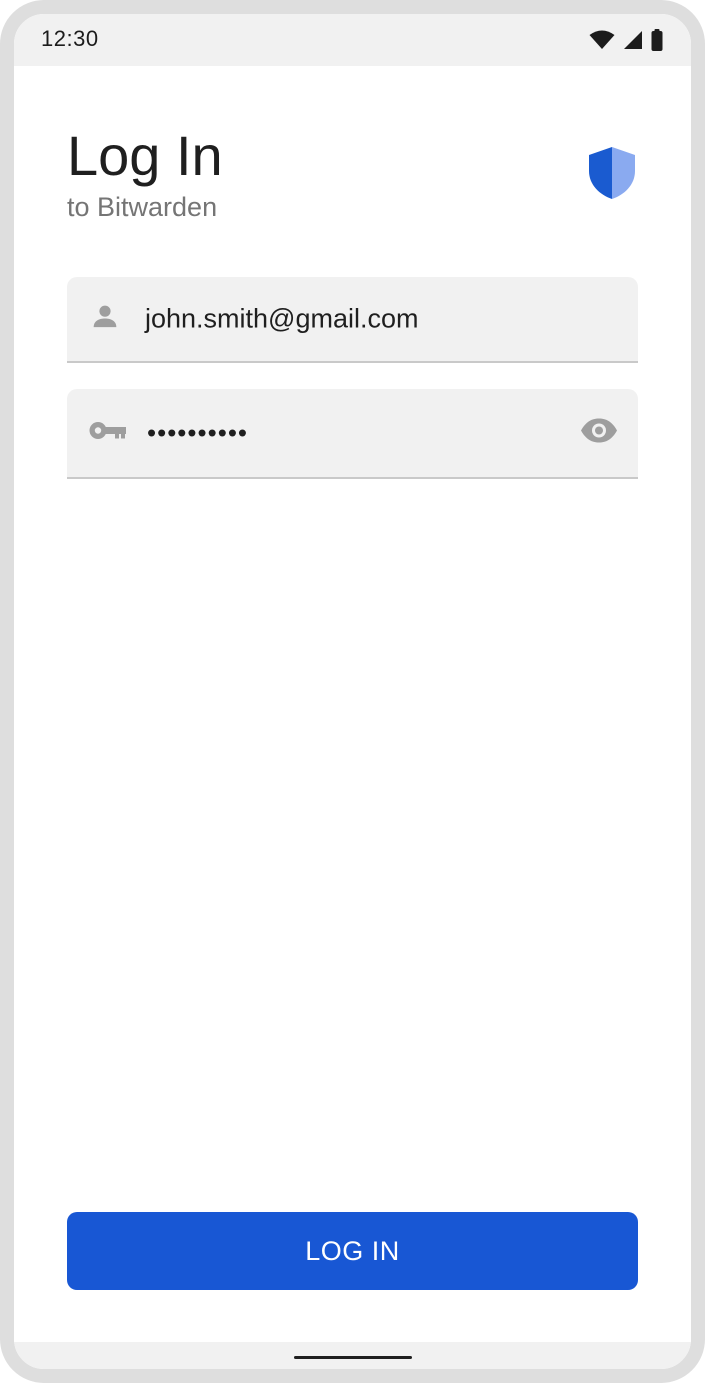 The height and width of the screenshot is (1383, 705). I want to click on person-icon, so click(105, 319).